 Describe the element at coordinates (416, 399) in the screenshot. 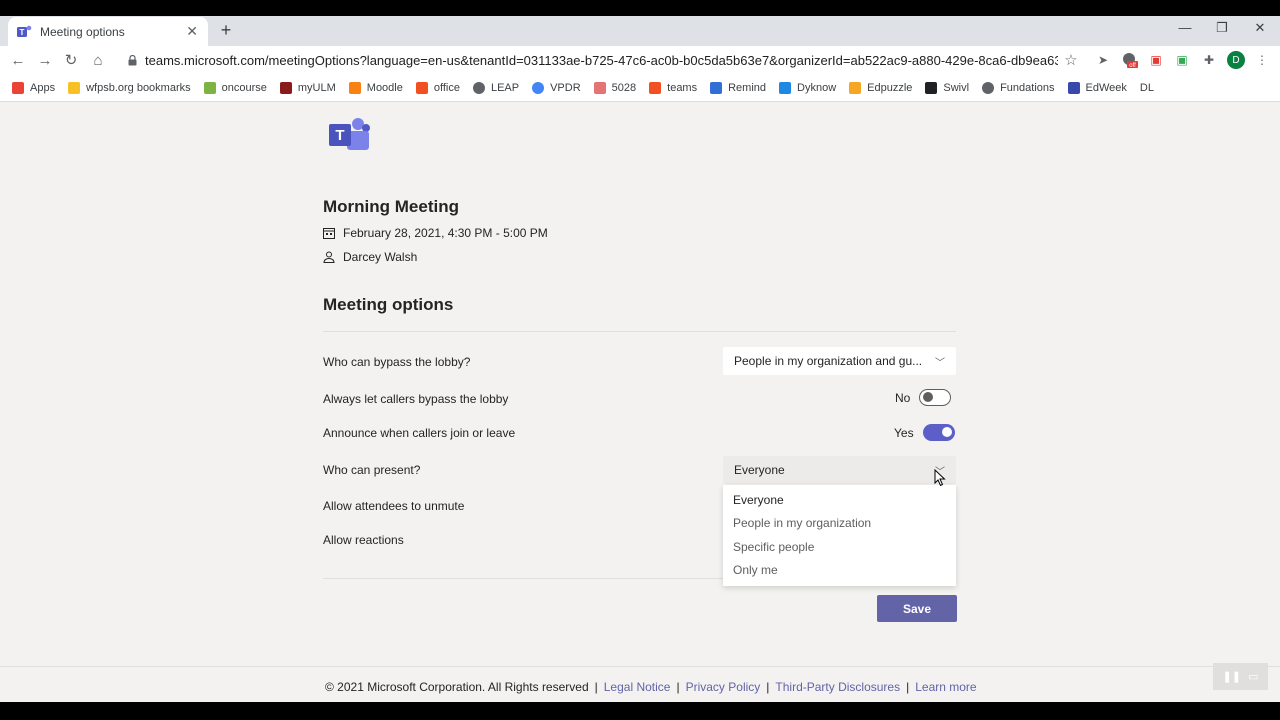

I see `callers-bypass-label: Always let callers bypass the lobby` at that location.